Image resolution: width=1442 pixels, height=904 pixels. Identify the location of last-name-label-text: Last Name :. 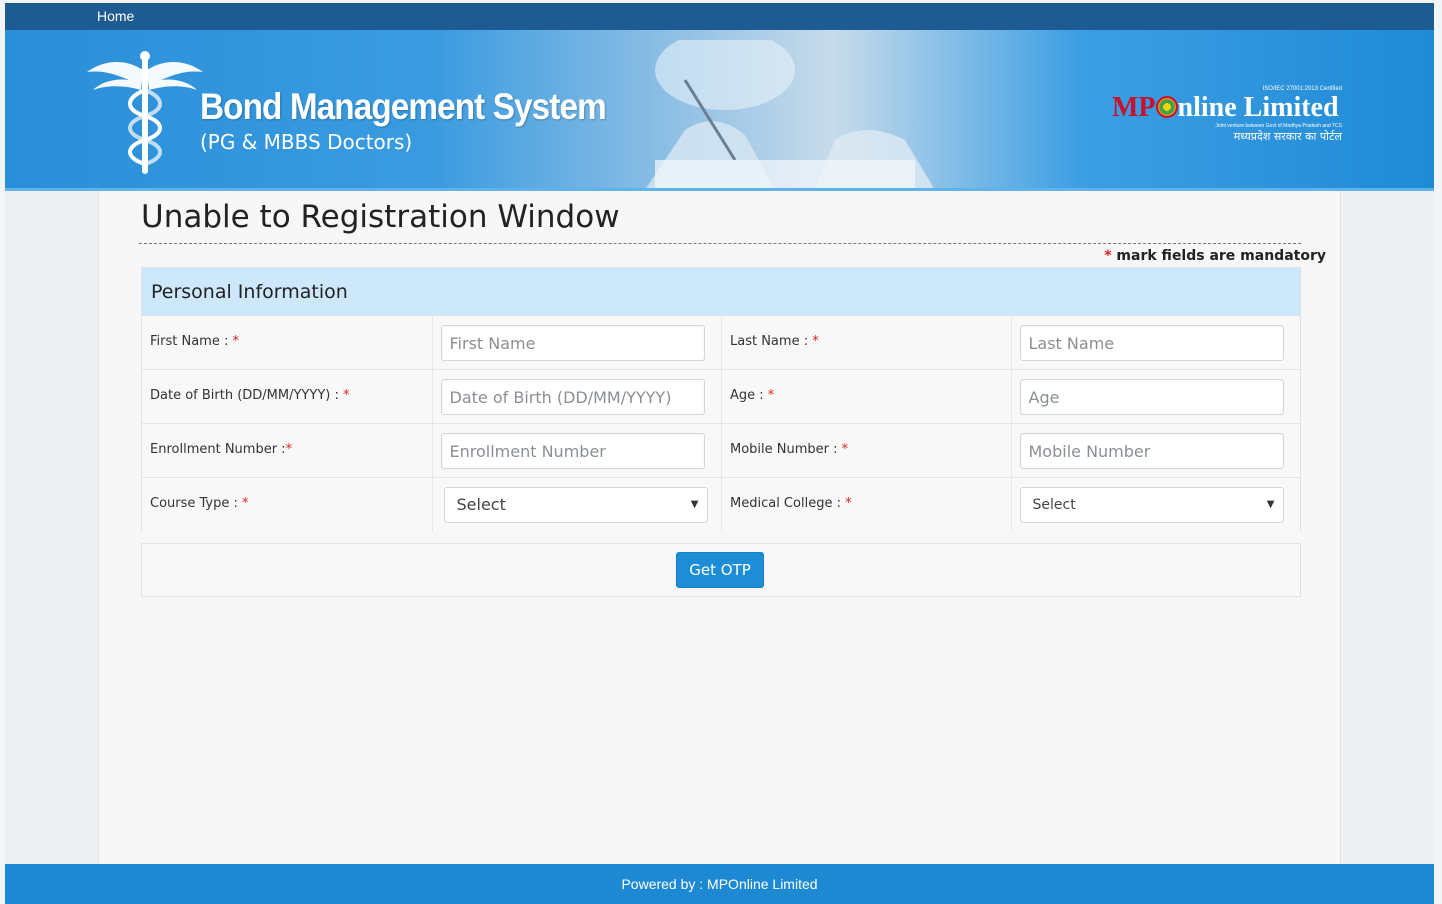
(771, 341).